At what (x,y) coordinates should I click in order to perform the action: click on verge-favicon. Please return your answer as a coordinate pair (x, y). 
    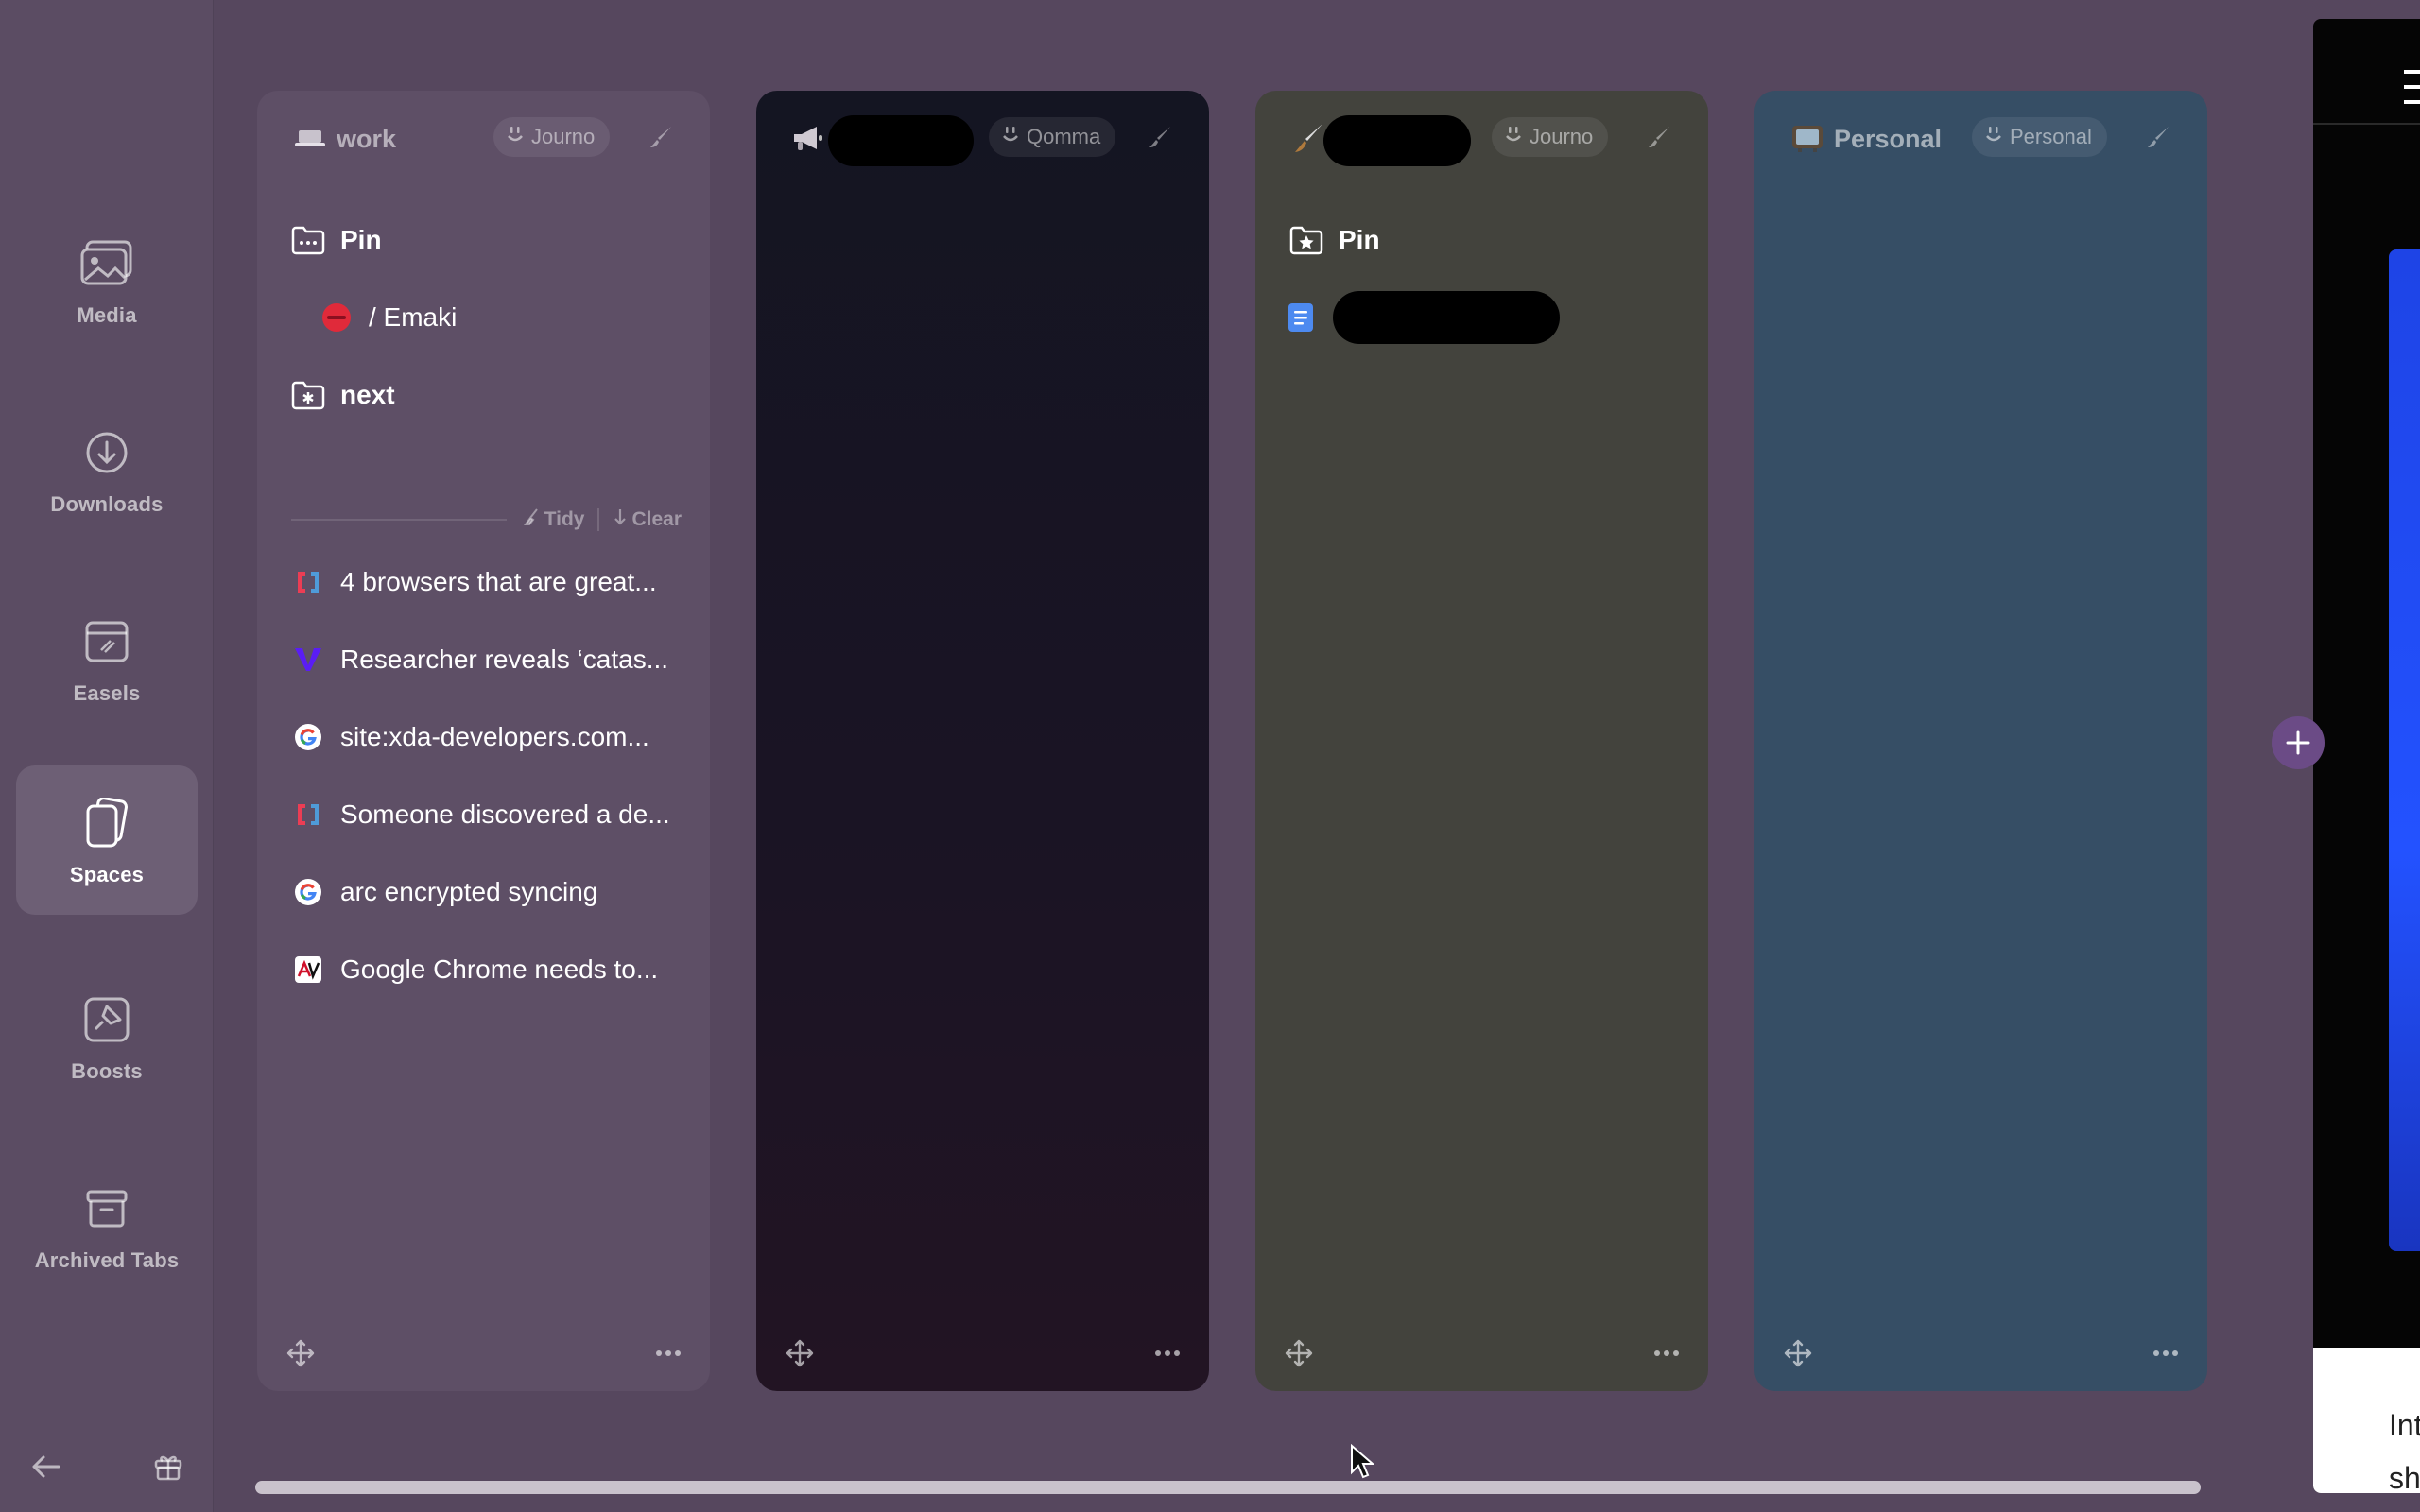
    Looking at the image, I should click on (308, 660).